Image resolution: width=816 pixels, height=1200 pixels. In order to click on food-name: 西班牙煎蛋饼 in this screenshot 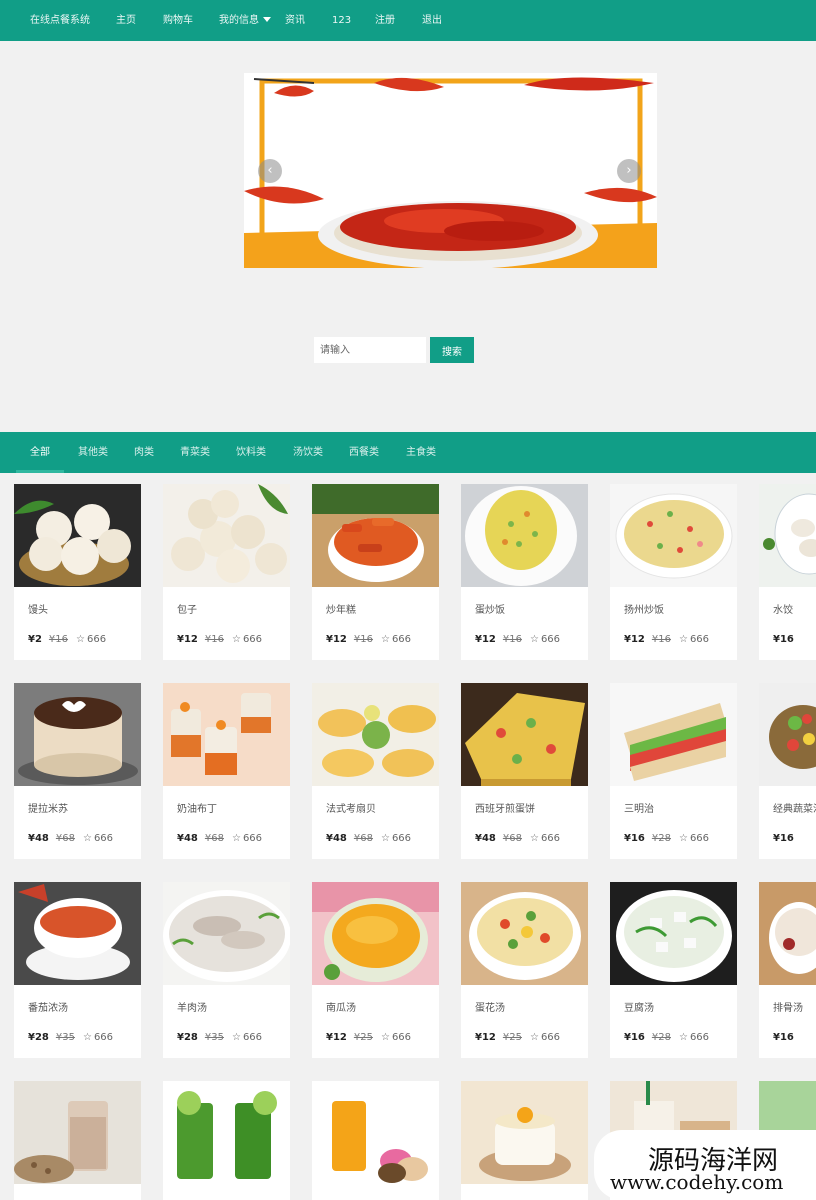, I will do `click(505, 809)`.